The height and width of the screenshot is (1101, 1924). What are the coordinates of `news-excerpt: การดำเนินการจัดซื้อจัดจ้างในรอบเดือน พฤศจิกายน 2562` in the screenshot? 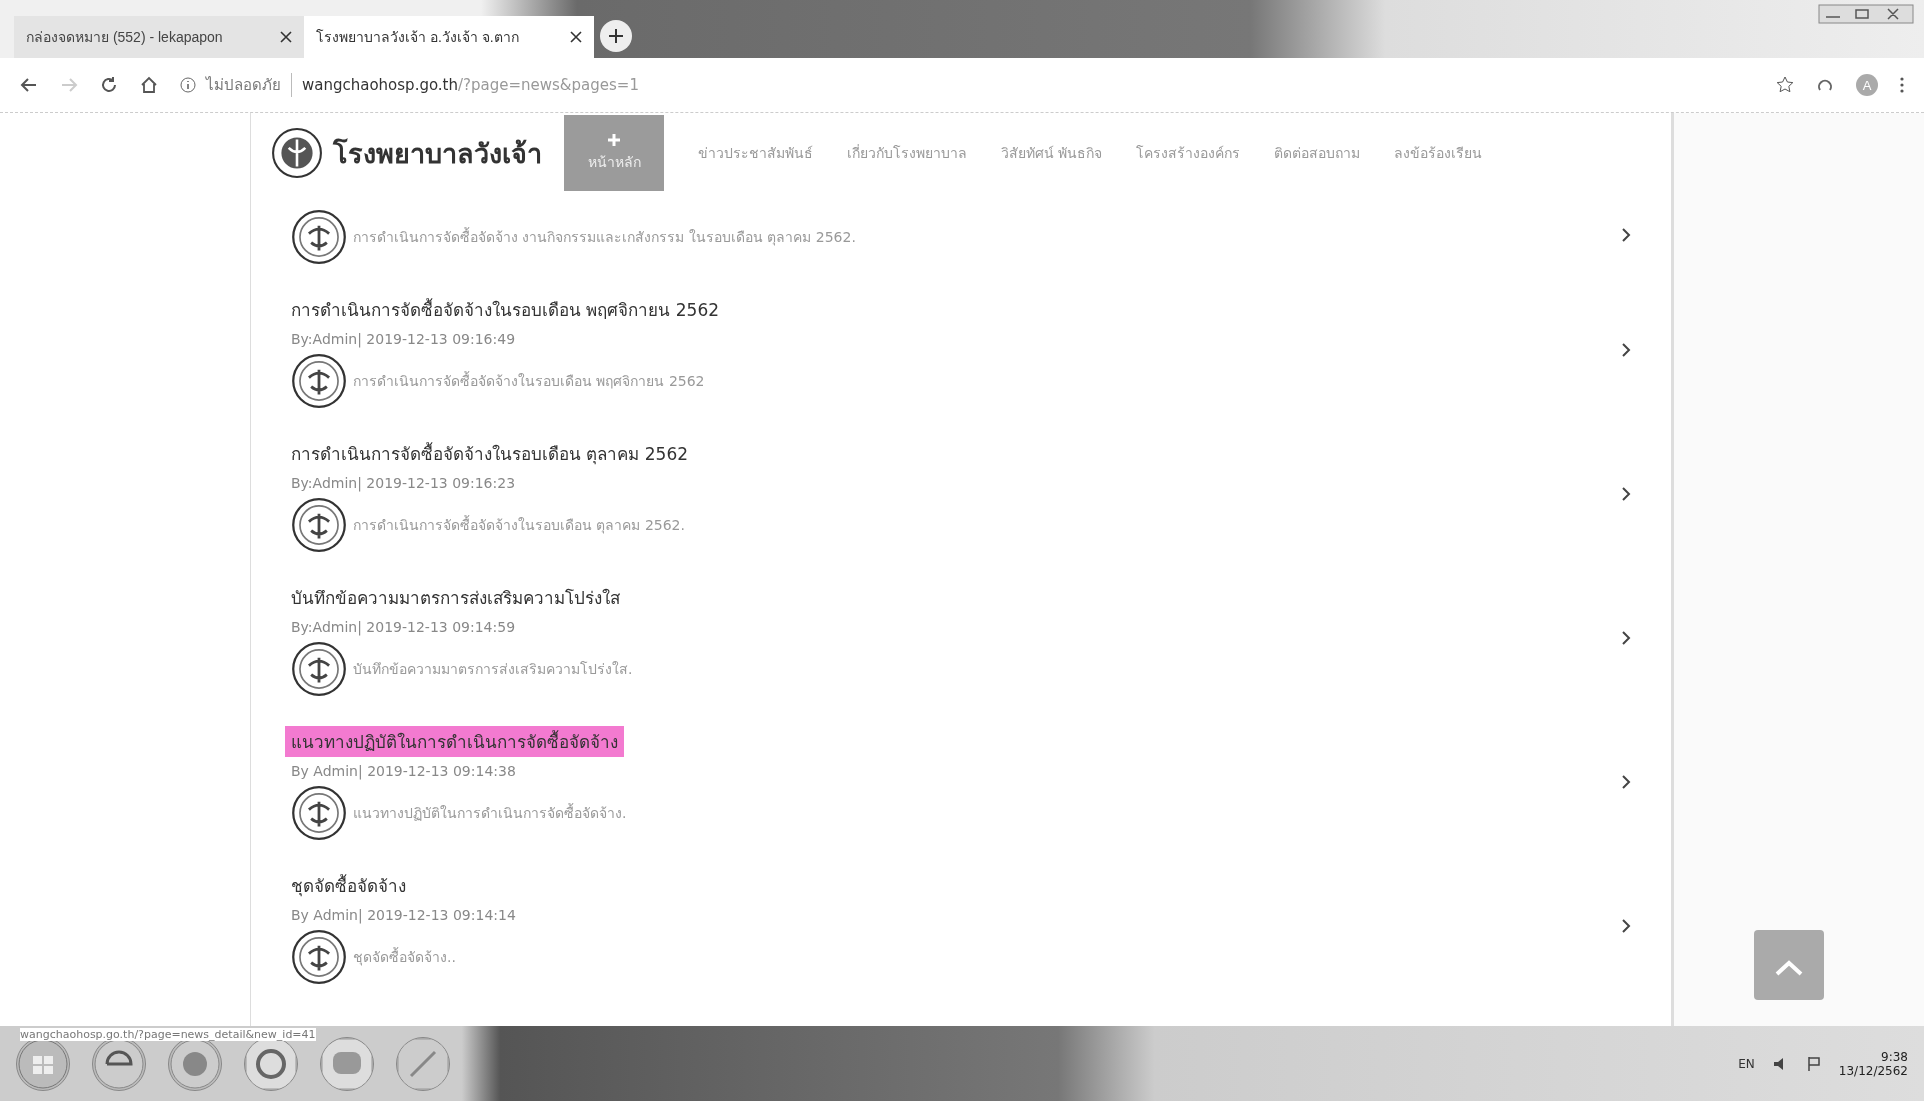 It's located at (529, 380).